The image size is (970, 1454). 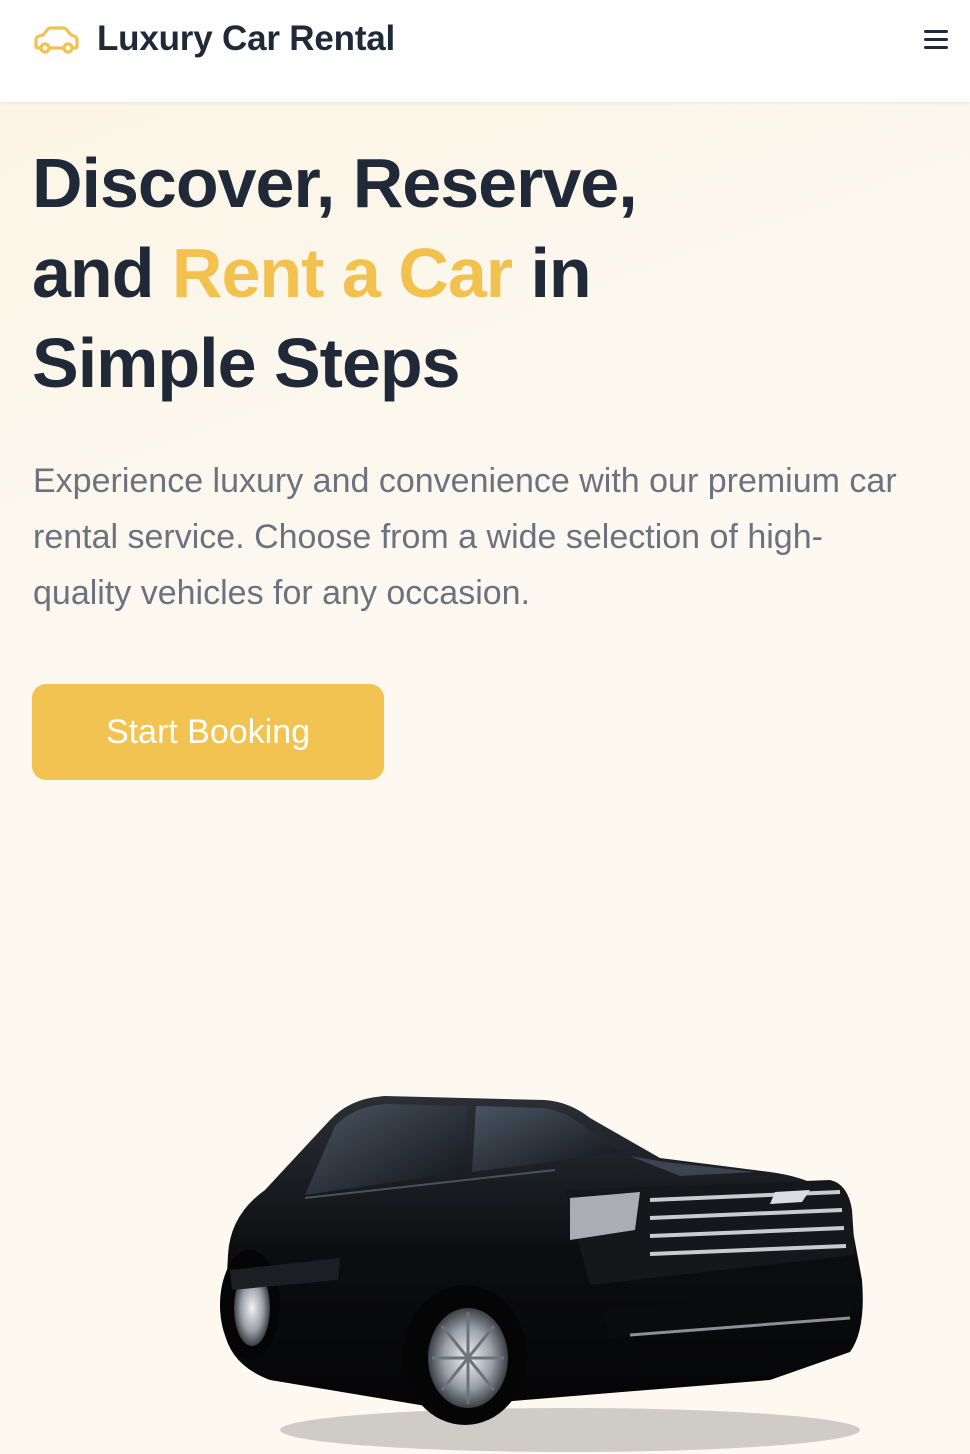 I want to click on start-booking-button: Start Booking, so click(x=208, y=732).